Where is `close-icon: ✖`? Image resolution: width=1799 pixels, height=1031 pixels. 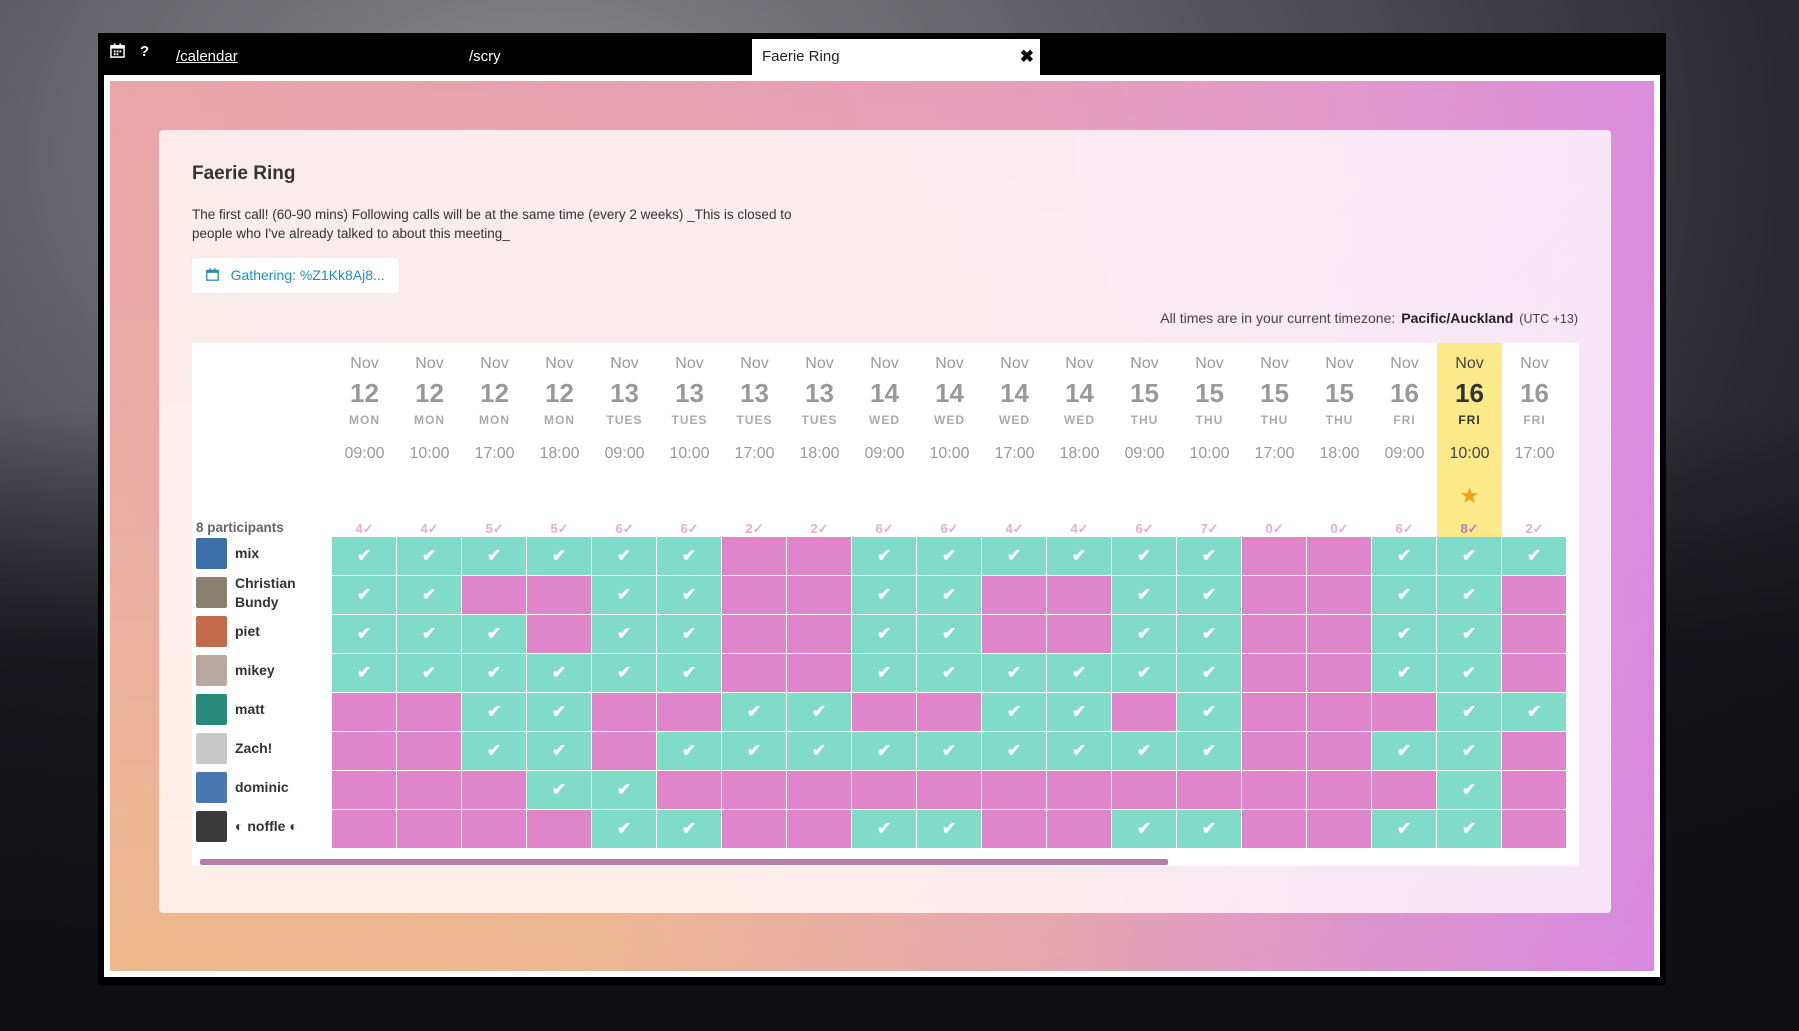 close-icon: ✖ is located at coordinates (1027, 57).